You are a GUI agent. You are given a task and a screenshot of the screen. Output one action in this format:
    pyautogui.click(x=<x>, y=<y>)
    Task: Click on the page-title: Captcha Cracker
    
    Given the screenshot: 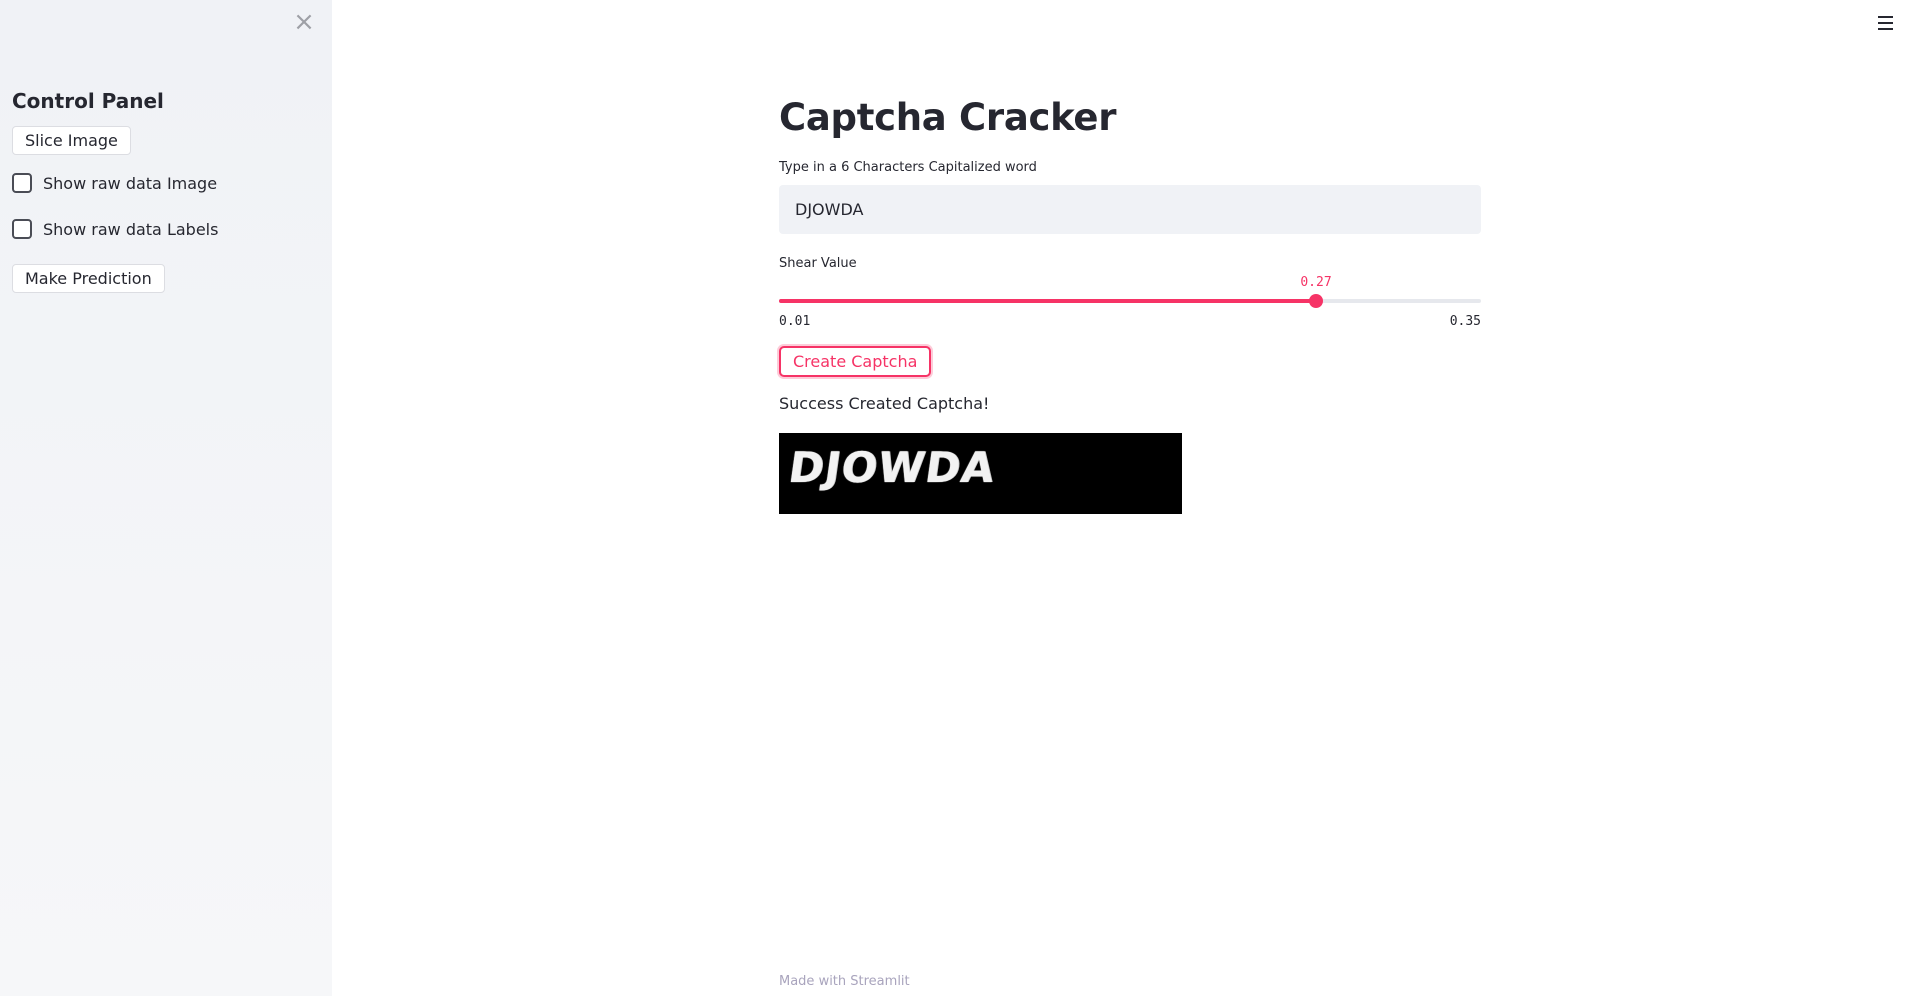 What is the action you would take?
    pyautogui.click(x=948, y=117)
    